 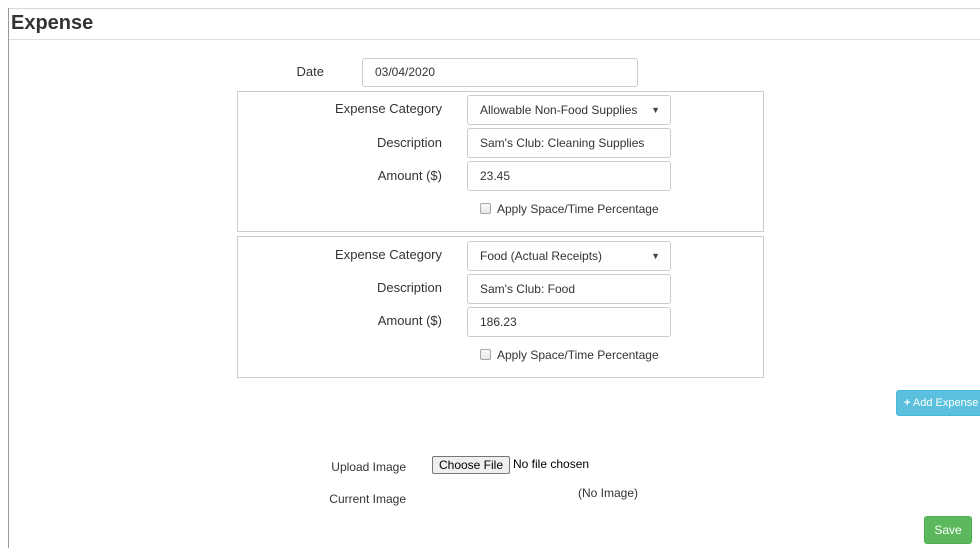 I want to click on current-image-value: (No Image), so click(x=608, y=493).